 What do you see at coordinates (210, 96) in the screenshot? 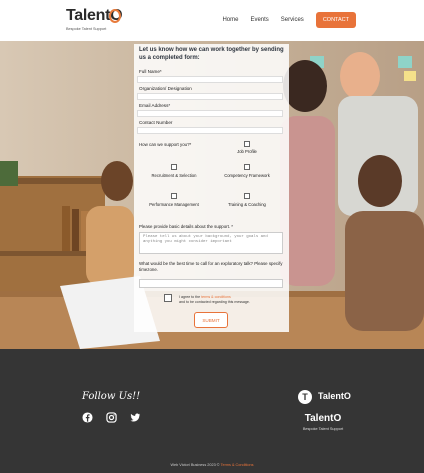
I see `organization-field` at bounding box center [210, 96].